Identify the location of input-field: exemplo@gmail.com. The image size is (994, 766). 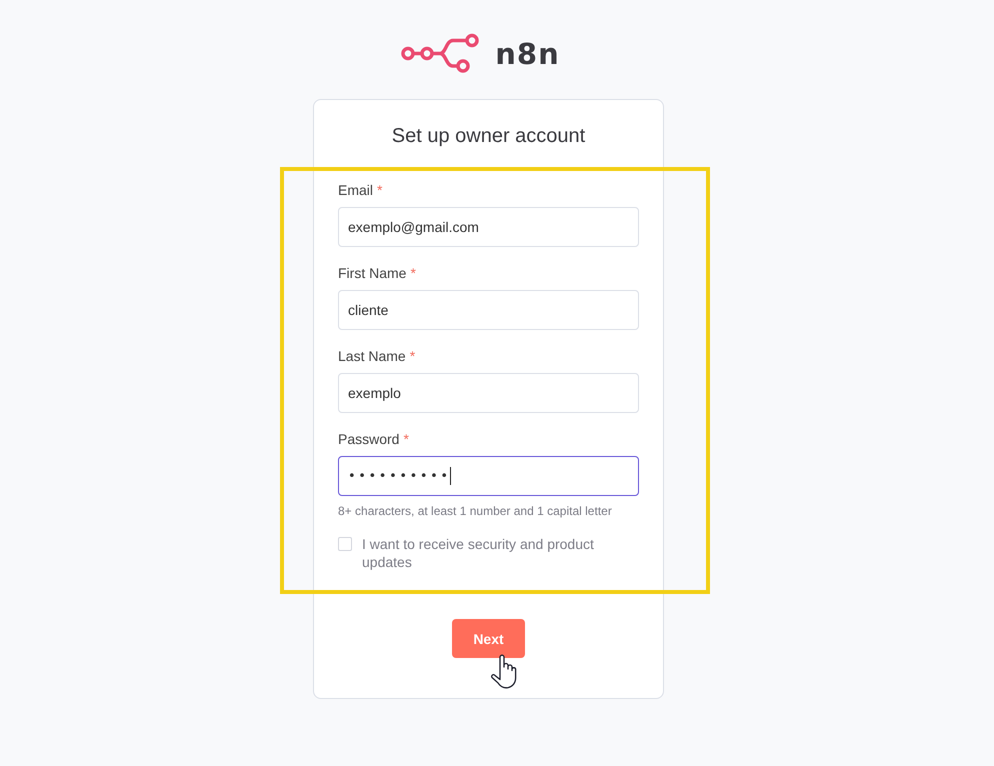
(488, 227).